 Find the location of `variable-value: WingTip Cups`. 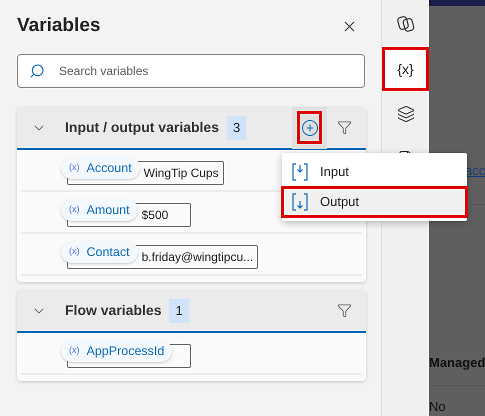

variable-value: WingTip Cups is located at coordinates (181, 173).